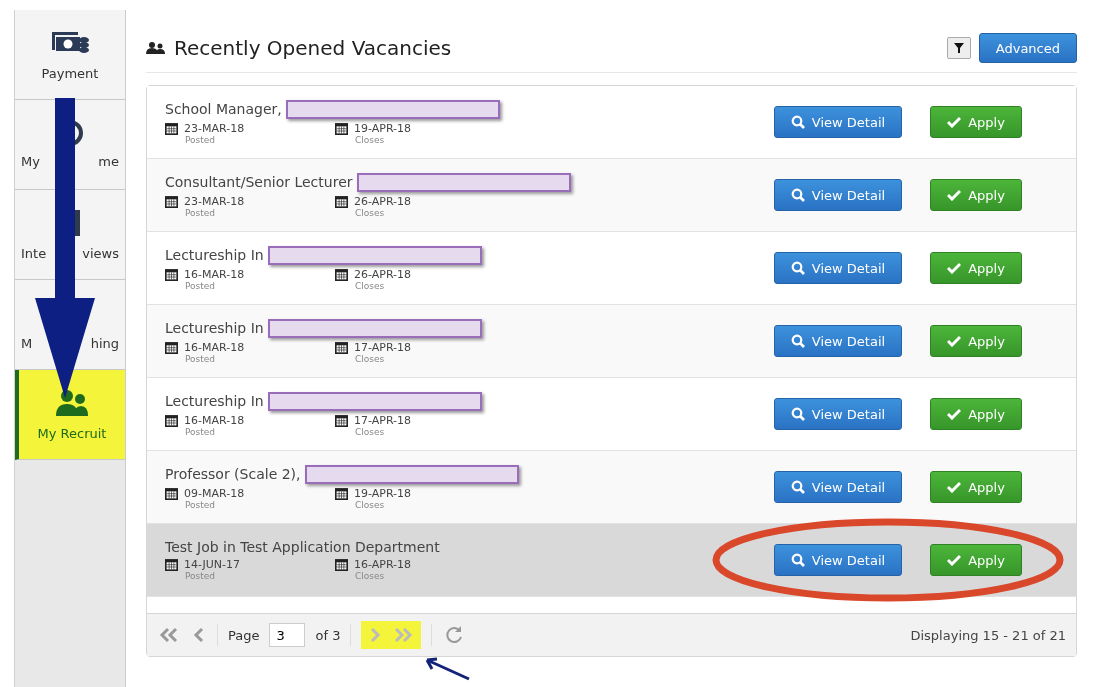  What do you see at coordinates (611, 487) in the screenshot?
I see `vacancy-row: Professor (Scale 2), 09-MAR-18 Posted 19-APR-18 Closes View Detail Apply` at bounding box center [611, 487].